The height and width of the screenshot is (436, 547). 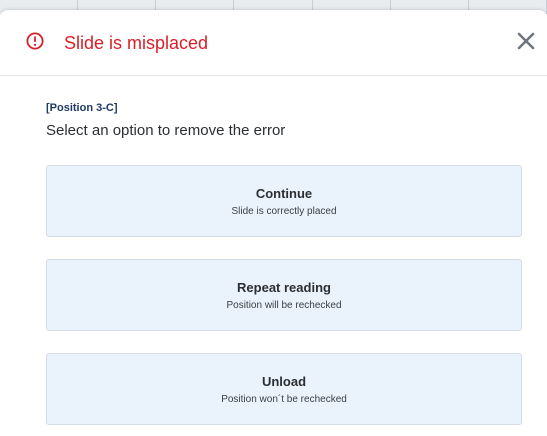 What do you see at coordinates (284, 193) in the screenshot?
I see `option-title: Continue` at bounding box center [284, 193].